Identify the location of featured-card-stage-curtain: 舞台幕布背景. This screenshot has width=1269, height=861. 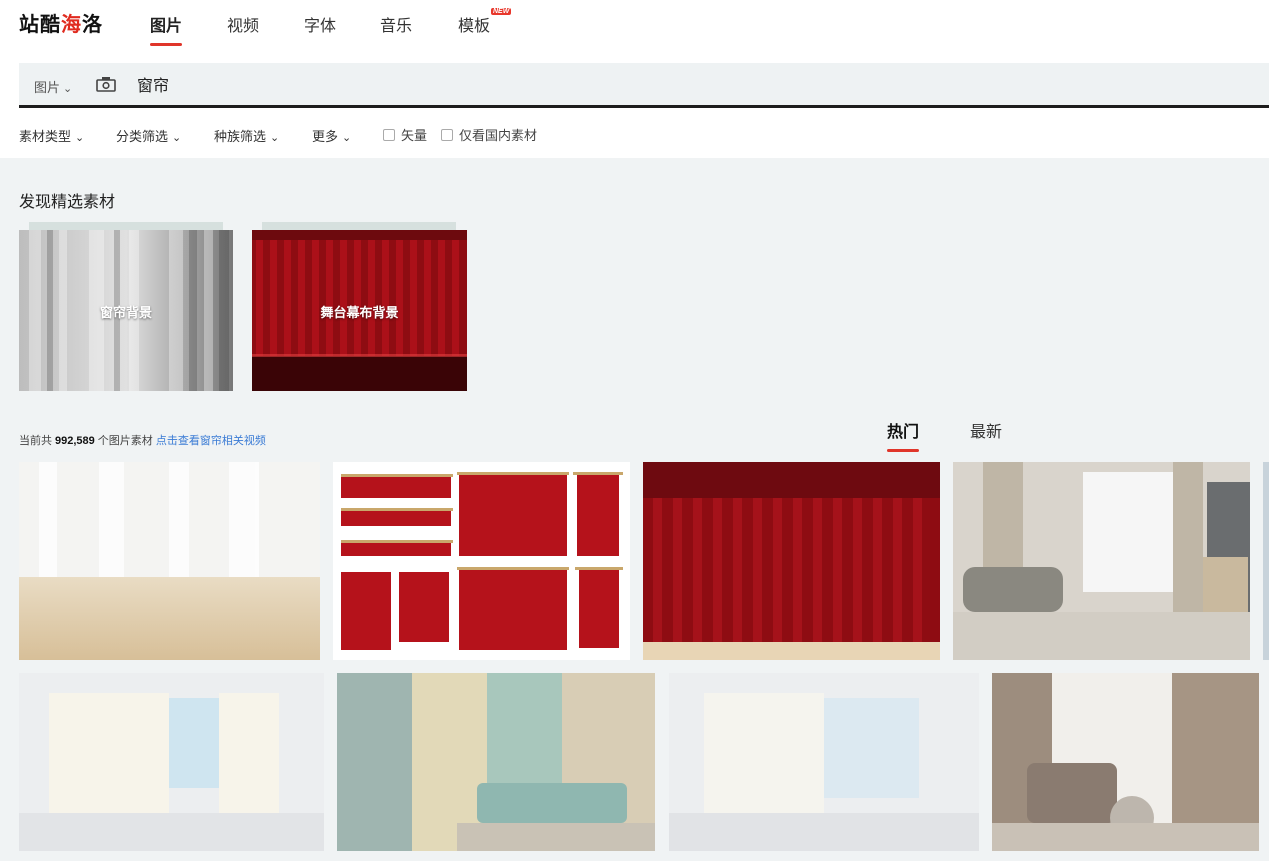
(359, 310).